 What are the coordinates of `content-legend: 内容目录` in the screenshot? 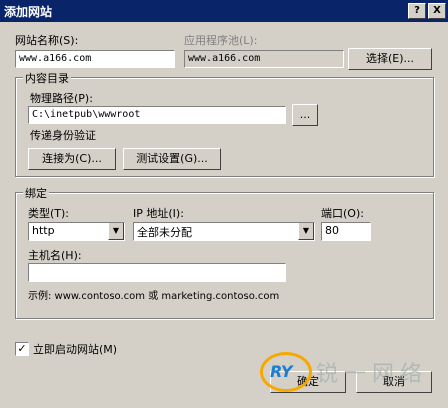 It's located at (47, 78).